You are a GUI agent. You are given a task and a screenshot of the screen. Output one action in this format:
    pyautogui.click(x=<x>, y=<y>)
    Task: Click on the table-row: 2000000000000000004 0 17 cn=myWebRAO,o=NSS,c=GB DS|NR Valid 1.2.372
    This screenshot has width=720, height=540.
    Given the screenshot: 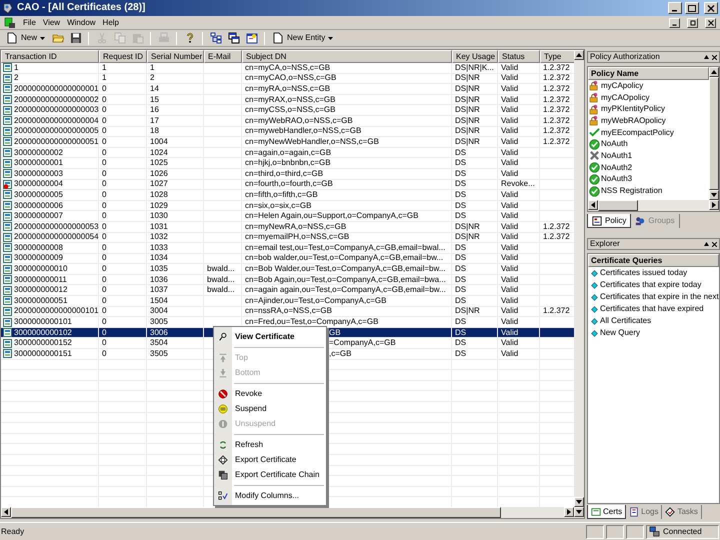 What is the action you would take?
    pyautogui.click(x=287, y=121)
    